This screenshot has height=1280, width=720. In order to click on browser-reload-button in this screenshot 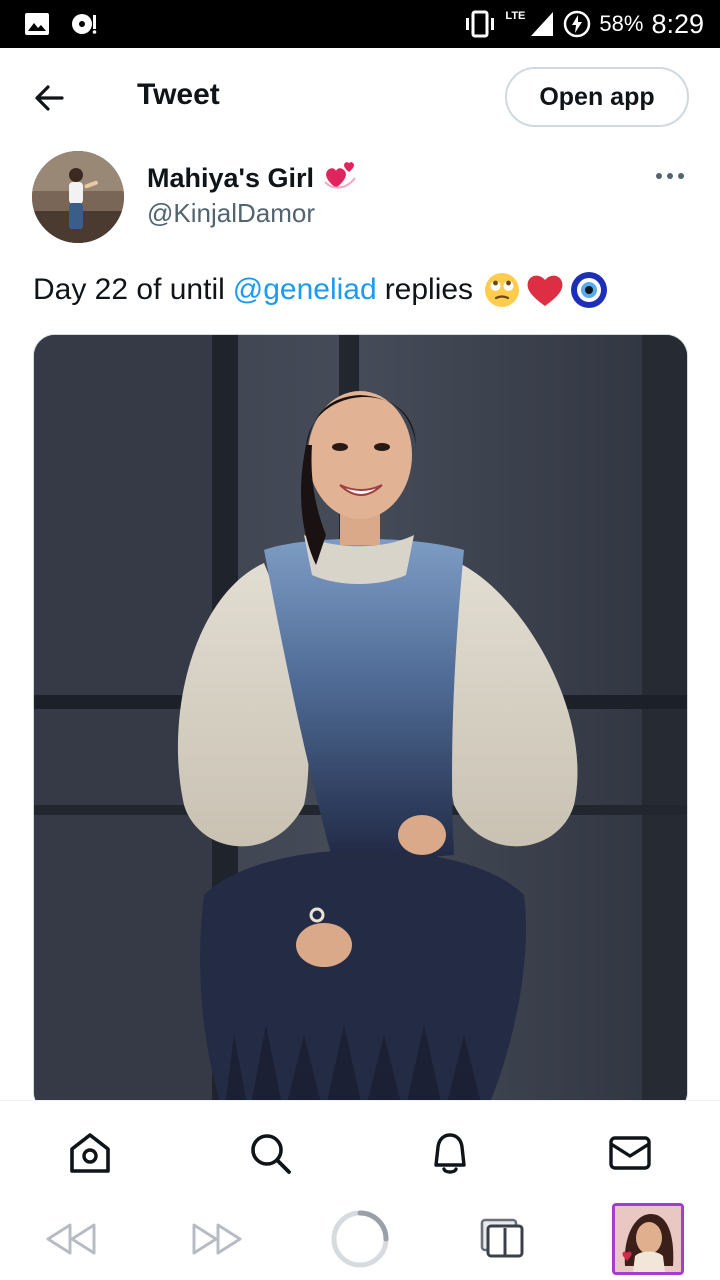, I will do `click(360, 1239)`.